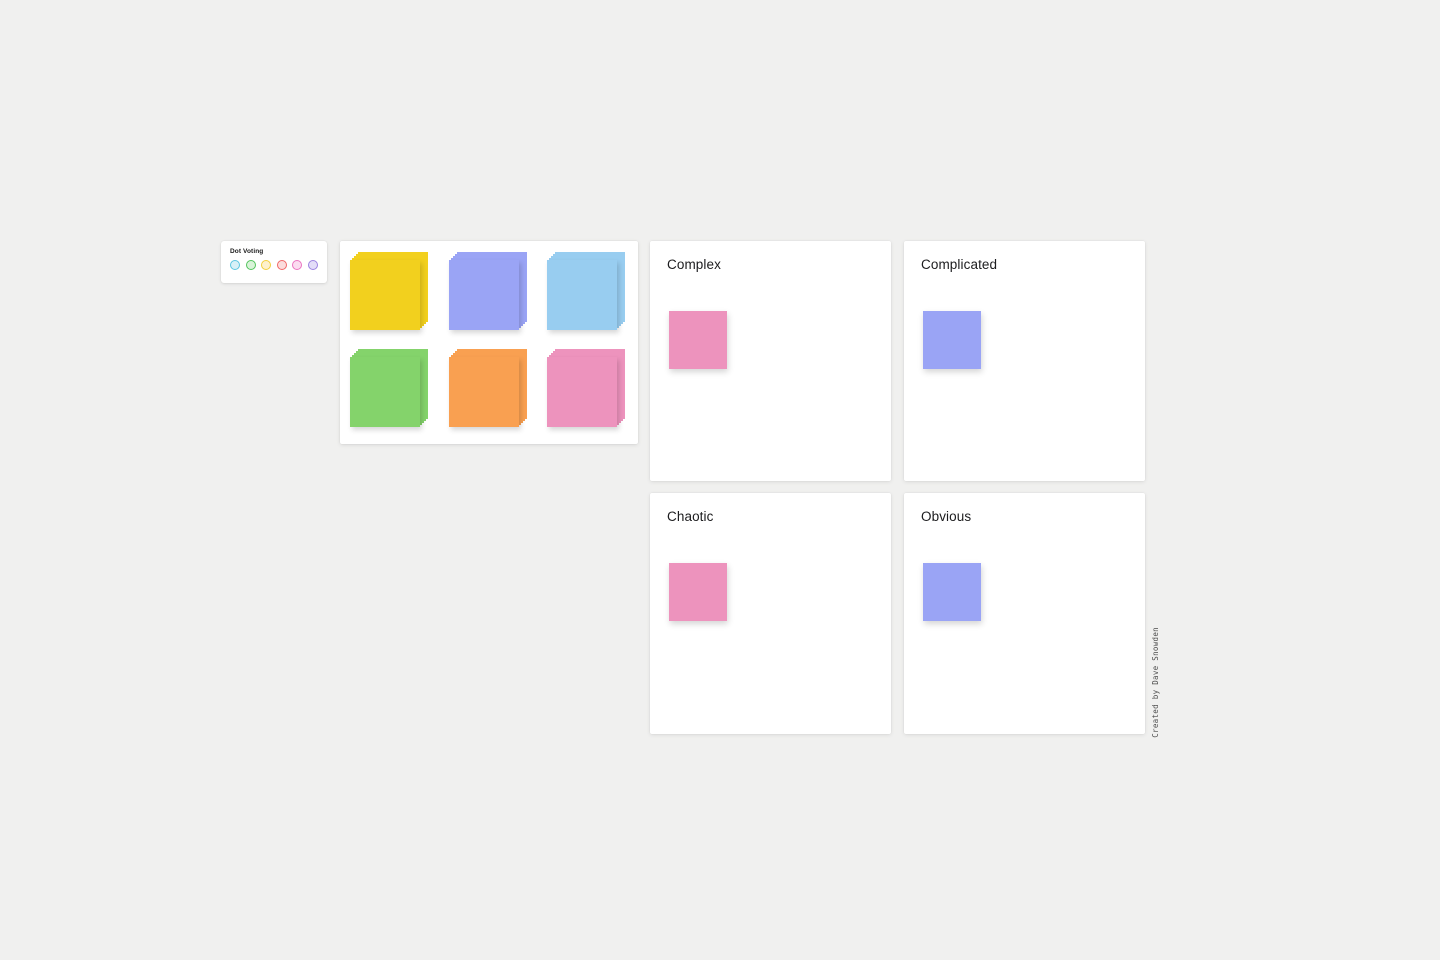  Describe the element at coordinates (694, 264) in the screenshot. I see `quadrant-title-complex: Complex` at that location.